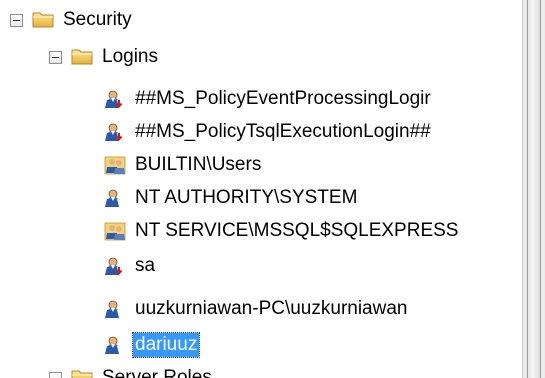 The height and width of the screenshot is (378, 545). I want to click on tree-node-login-selected: dariuuz, so click(152, 345).